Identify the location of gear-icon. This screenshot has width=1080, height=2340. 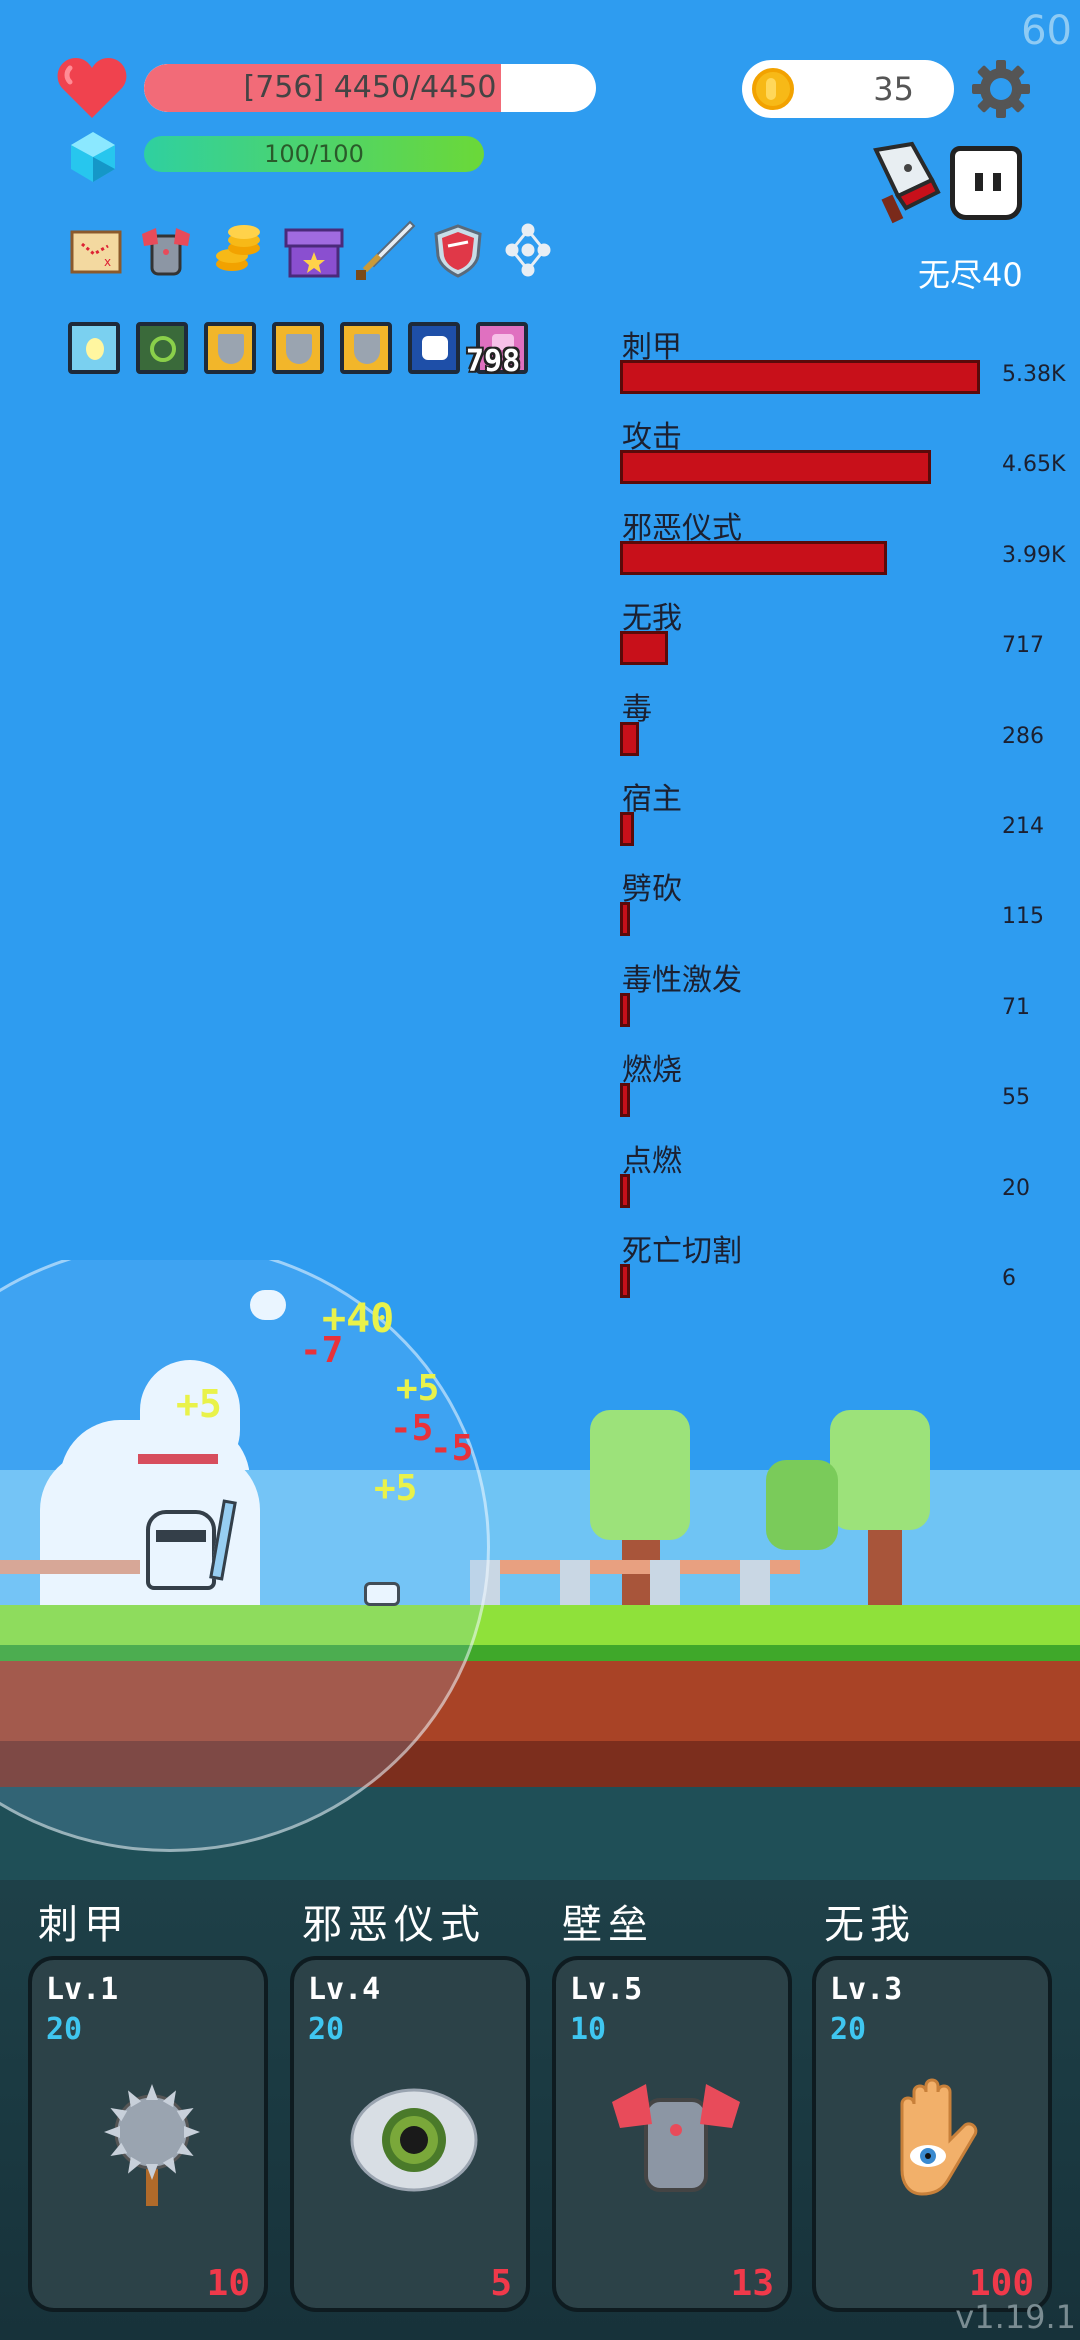
(1001, 89).